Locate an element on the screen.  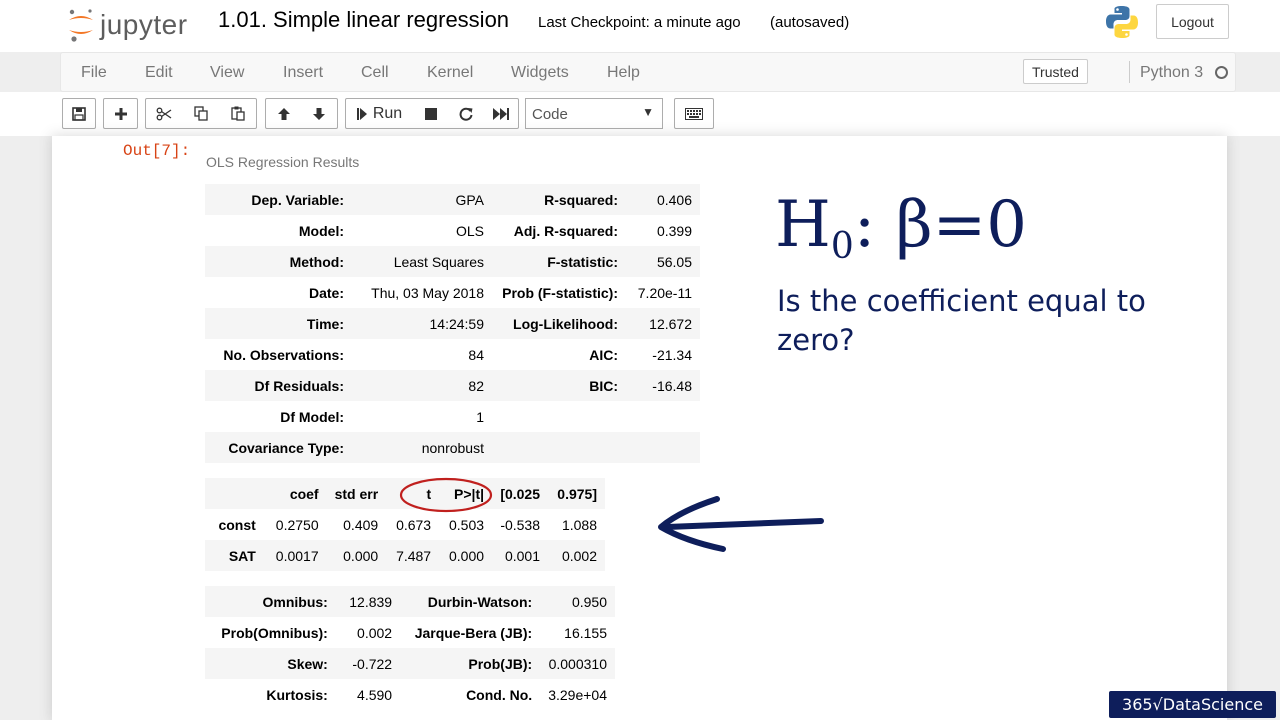
copy-icon is located at coordinates (200, 113).